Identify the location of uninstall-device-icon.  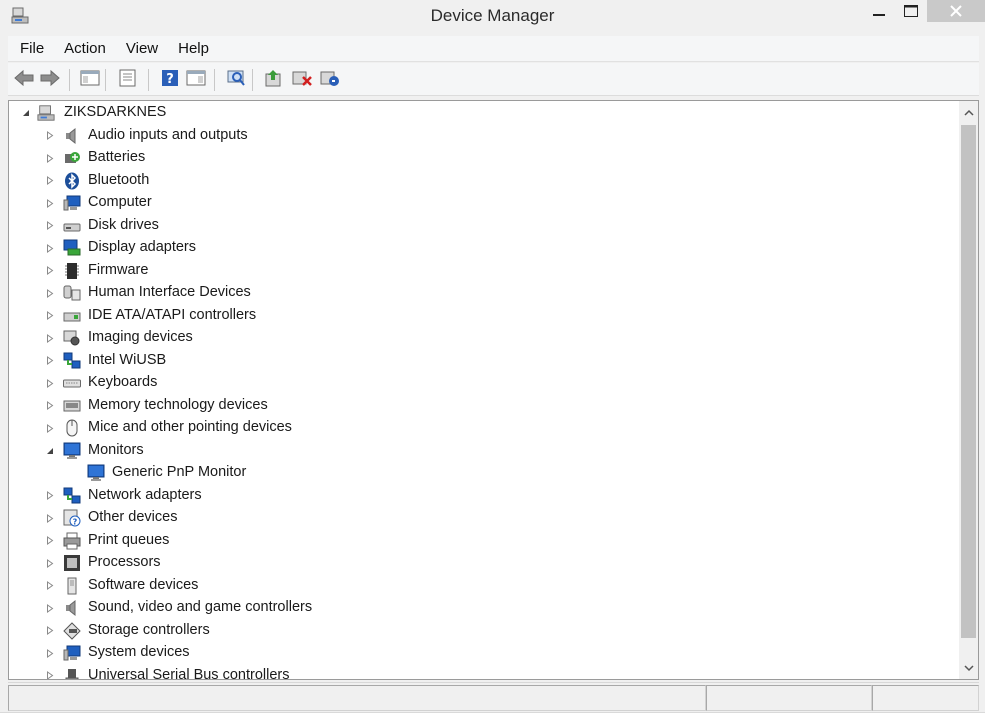
(302, 79).